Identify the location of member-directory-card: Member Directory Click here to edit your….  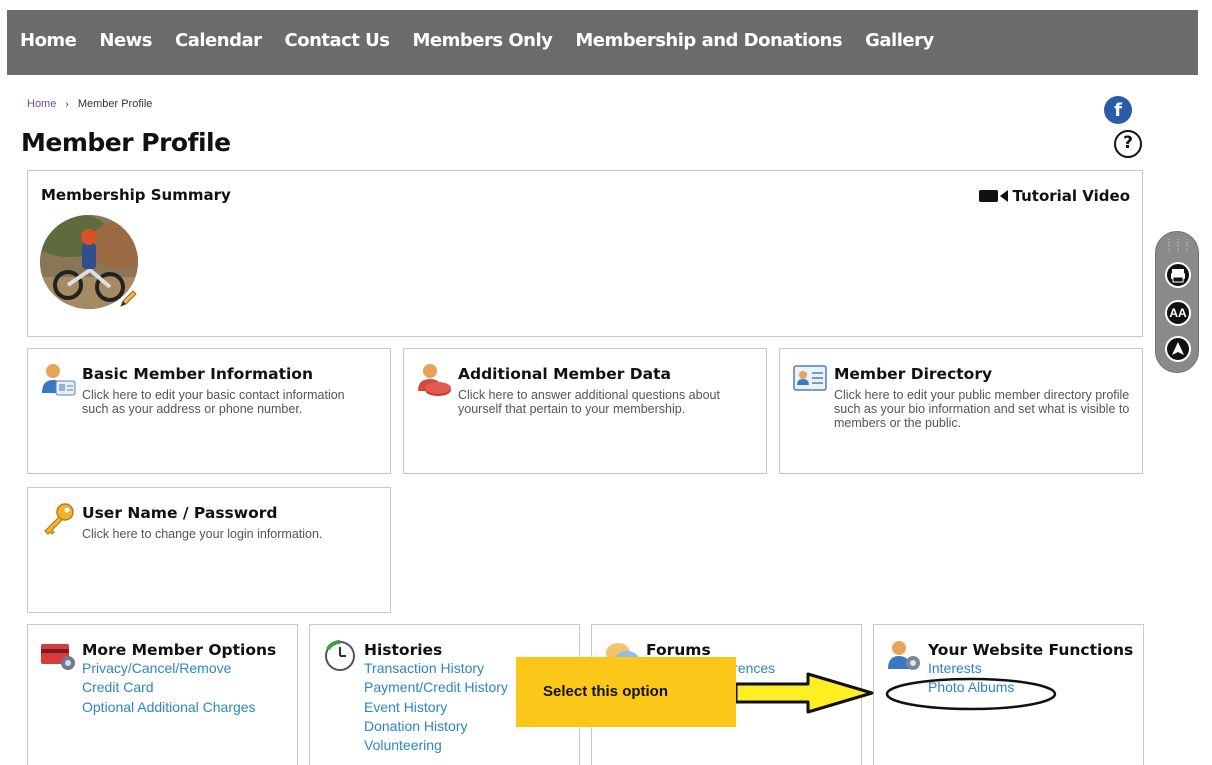
(961, 411).